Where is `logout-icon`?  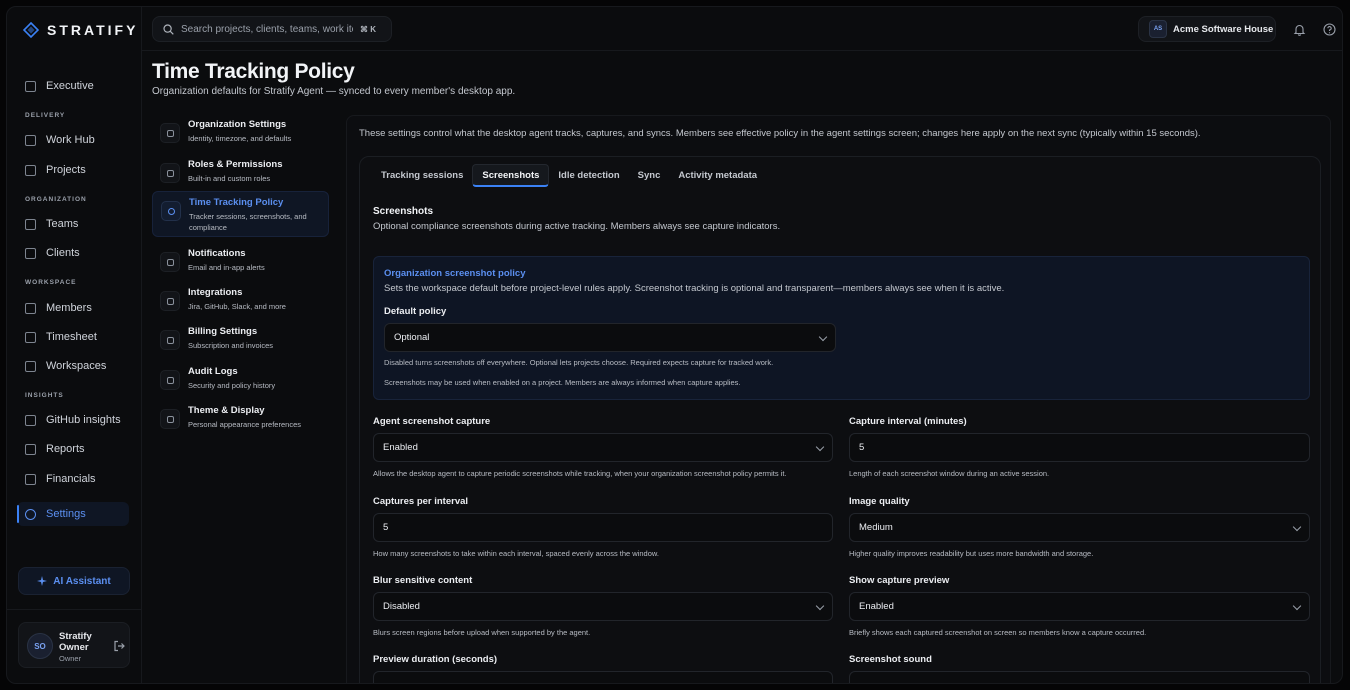 logout-icon is located at coordinates (119, 646).